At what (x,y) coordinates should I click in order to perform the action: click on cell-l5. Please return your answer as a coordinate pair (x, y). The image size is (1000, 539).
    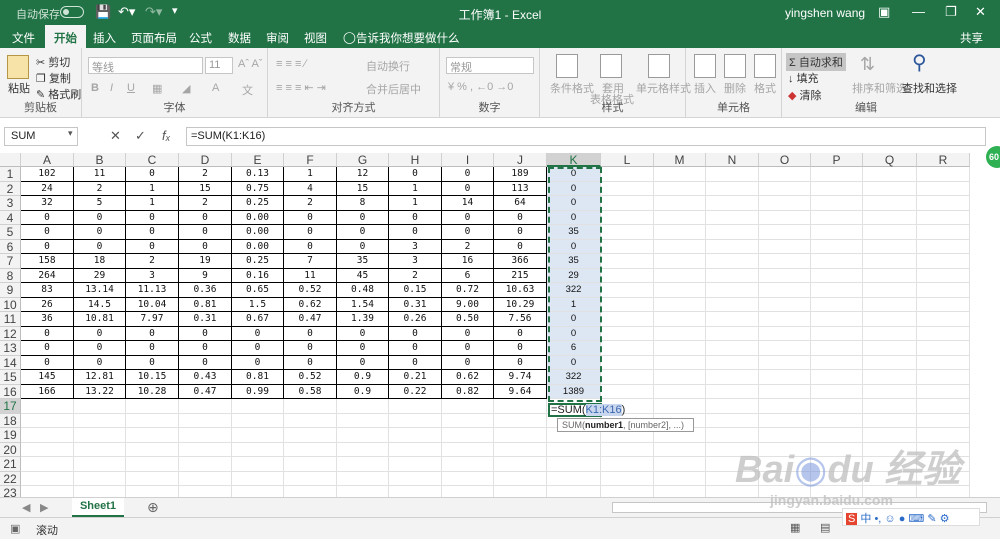
    Looking at the image, I should click on (627, 232).